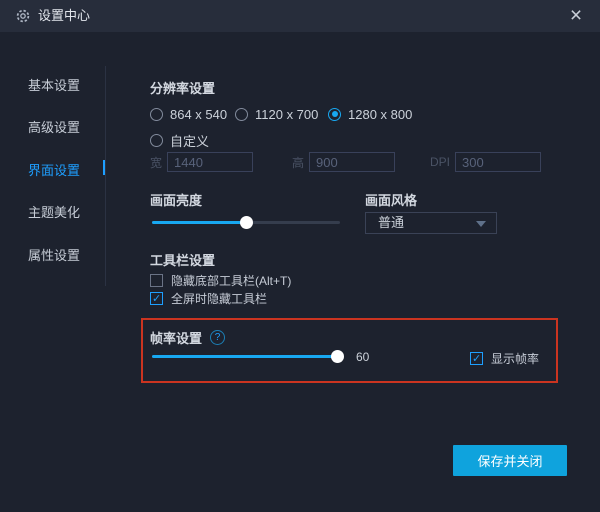 This screenshot has width=600, height=512. What do you see at coordinates (352, 162) in the screenshot?
I see `height-input` at bounding box center [352, 162].